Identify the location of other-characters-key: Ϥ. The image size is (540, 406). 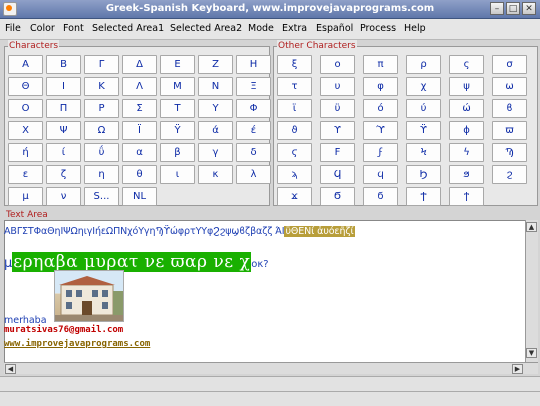
(337, 174).